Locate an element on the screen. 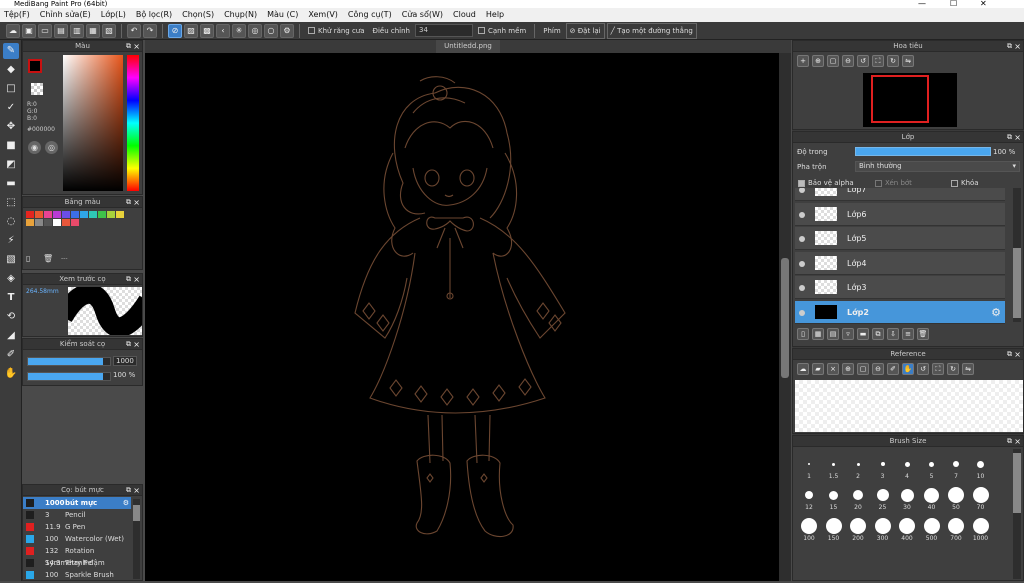 This screenshot has height=583, width=1024. brush-size-slider is located at coordinates (69, 361).